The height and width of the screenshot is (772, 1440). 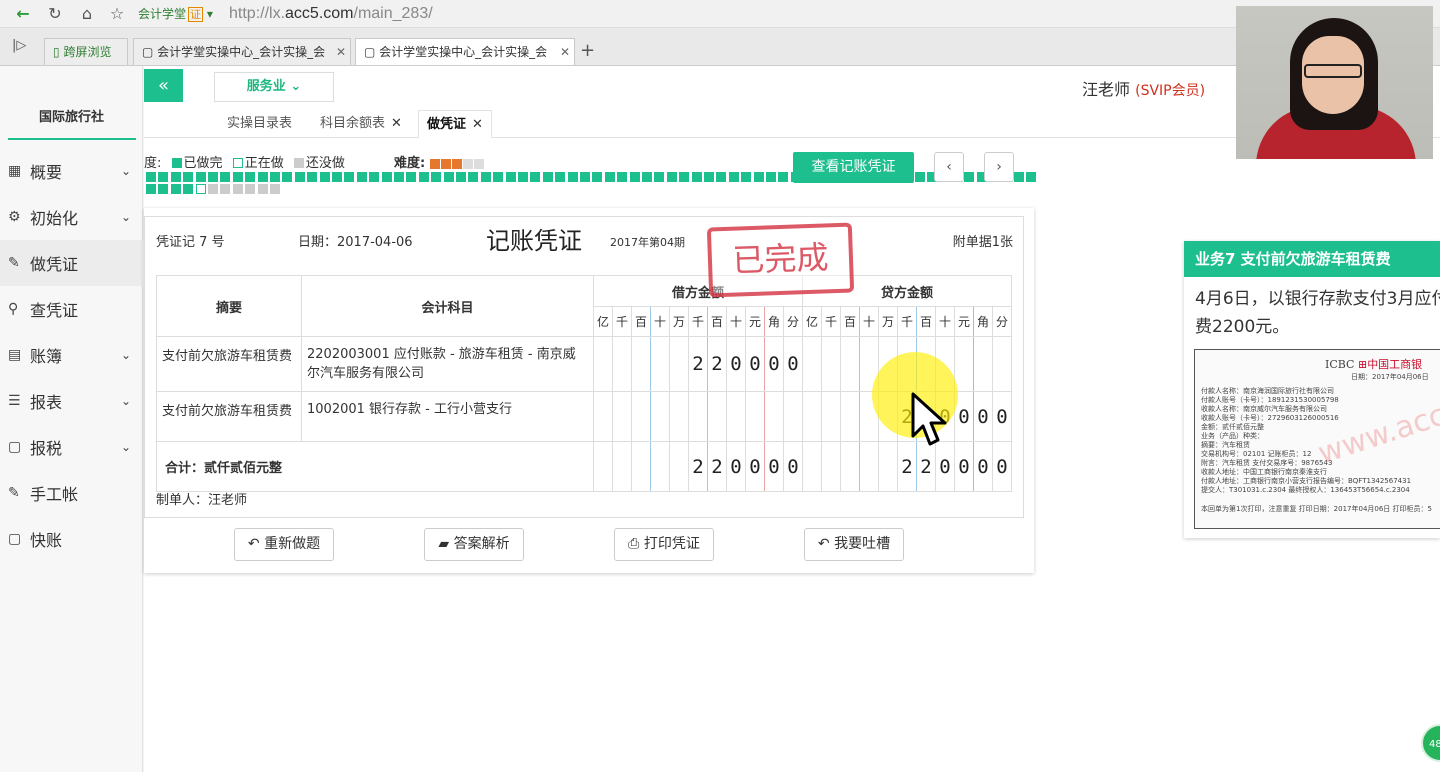 I want to click on collapse-sidebar-button: «, so click(x=163, y=85).